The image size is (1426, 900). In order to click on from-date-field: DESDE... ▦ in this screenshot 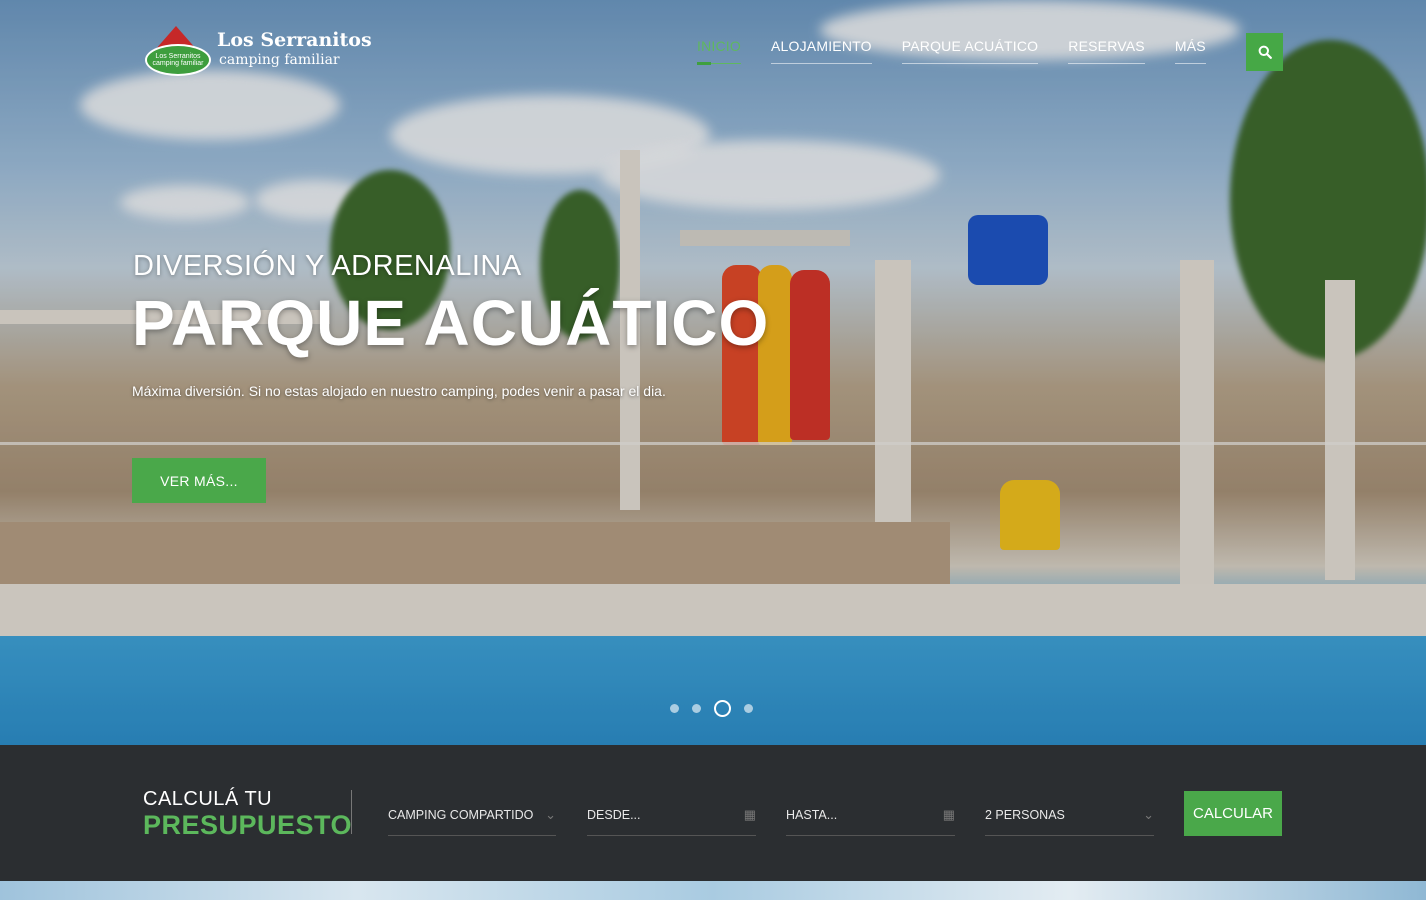, I will do `click(671, 815)`.